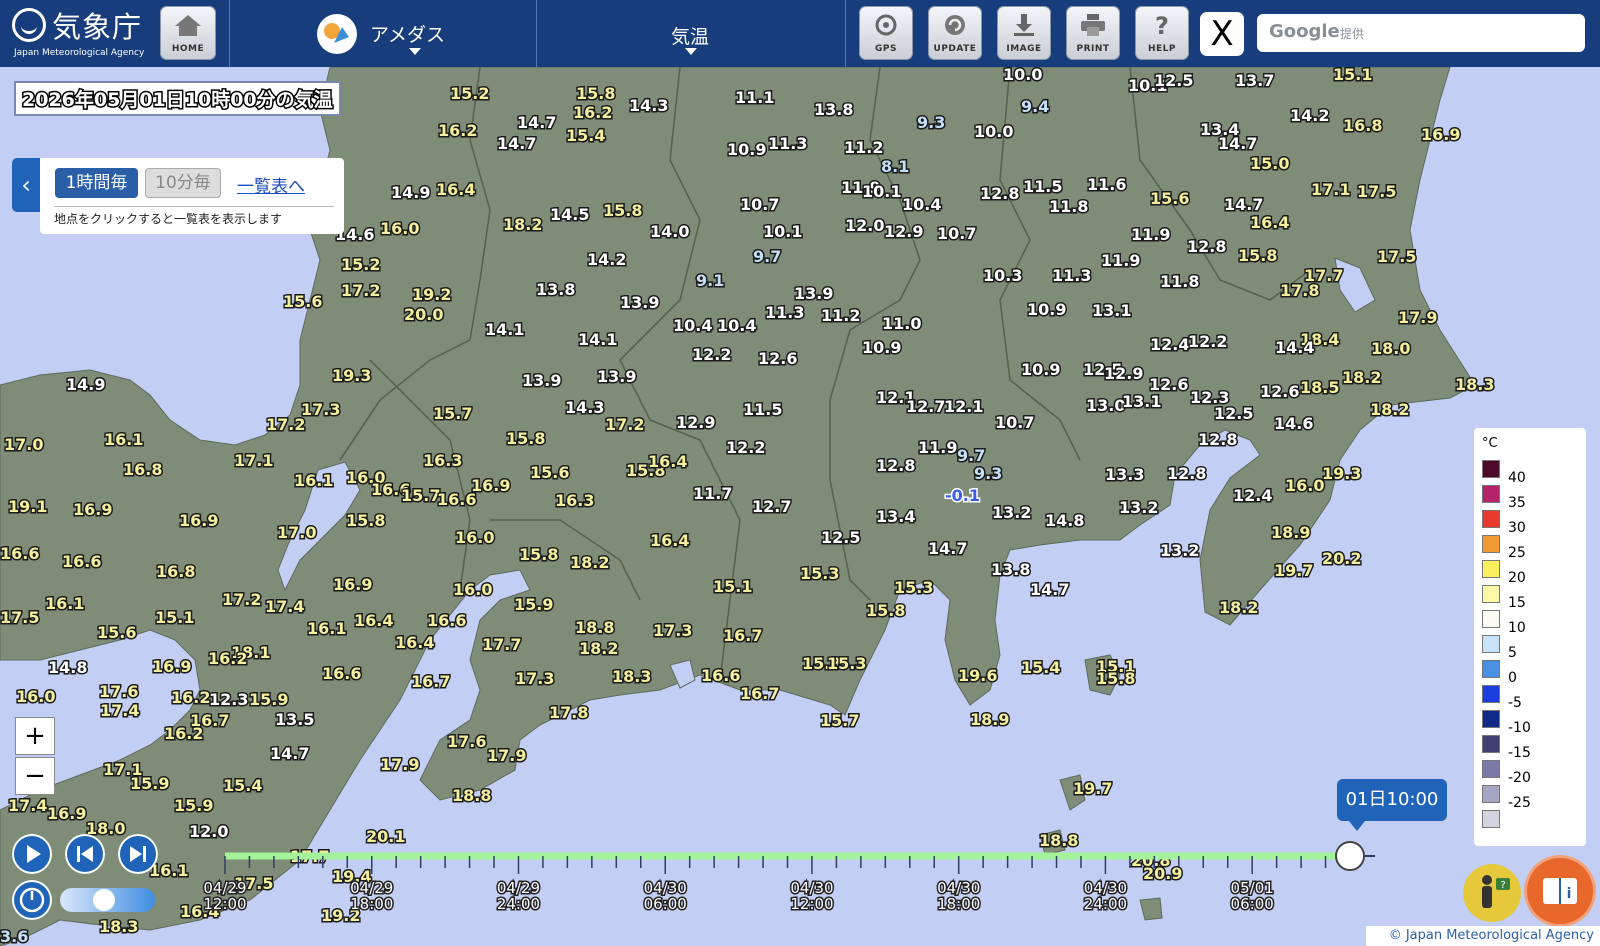 The width and height of the screenshot is (1600, 946). What do you see at coordinates (309, 856) in the screenshot?
I see `station-temp: 17.7` at bounding box center [309, 856].